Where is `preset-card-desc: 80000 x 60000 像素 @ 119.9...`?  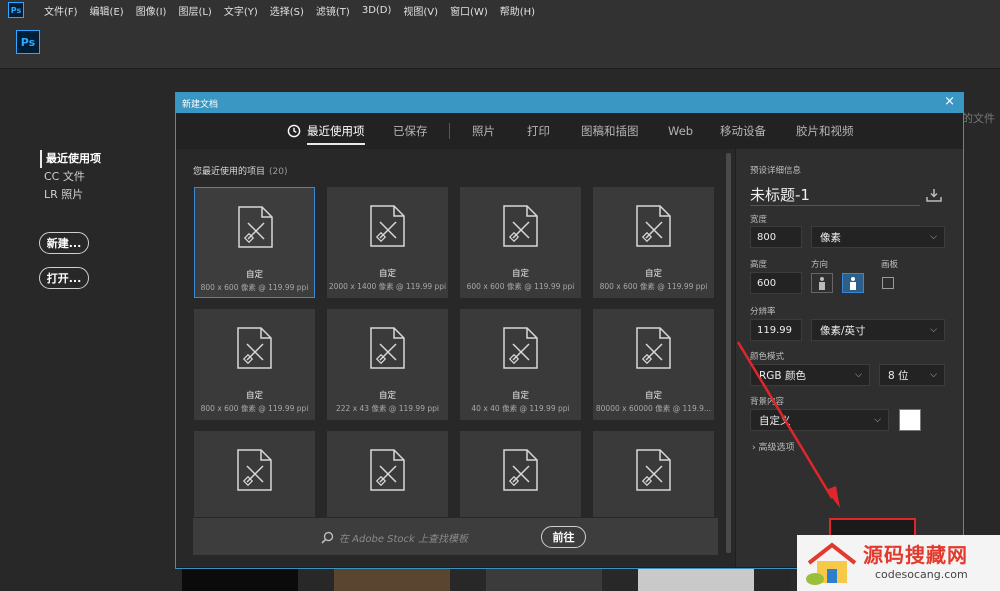 preset-card-desc: 80000 x 60000 像素 @ 119.9... is located at coordinates (653, 408).